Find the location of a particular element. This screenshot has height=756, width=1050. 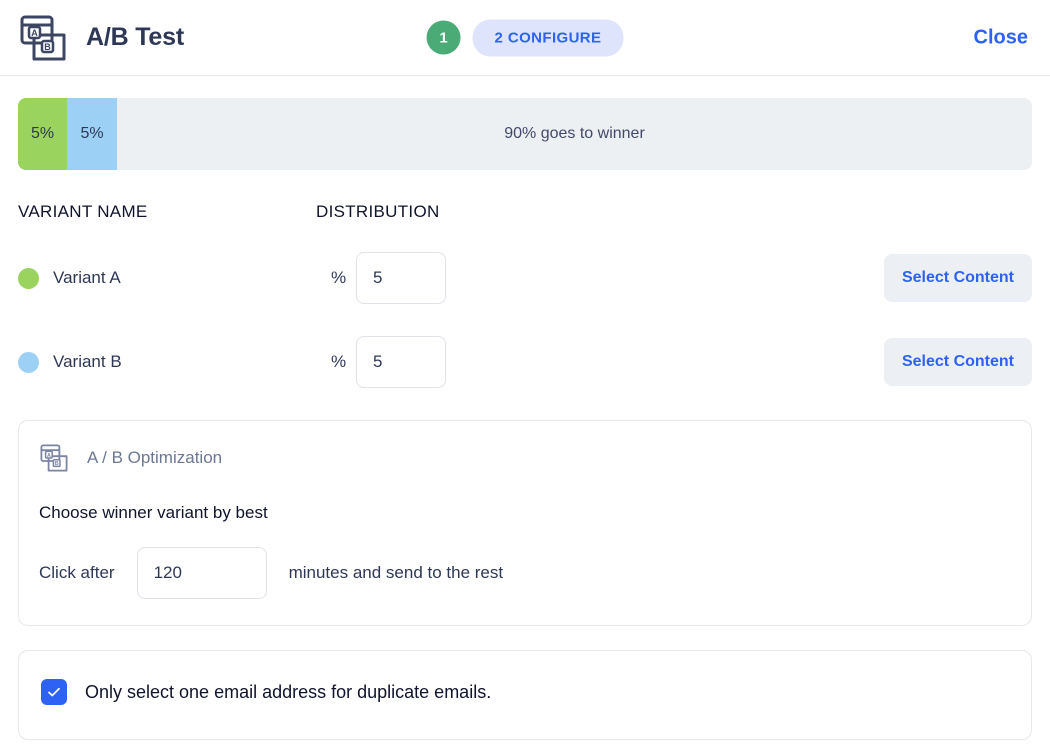

variant-name-cell: Variant B is located at coordinates (167, 362).